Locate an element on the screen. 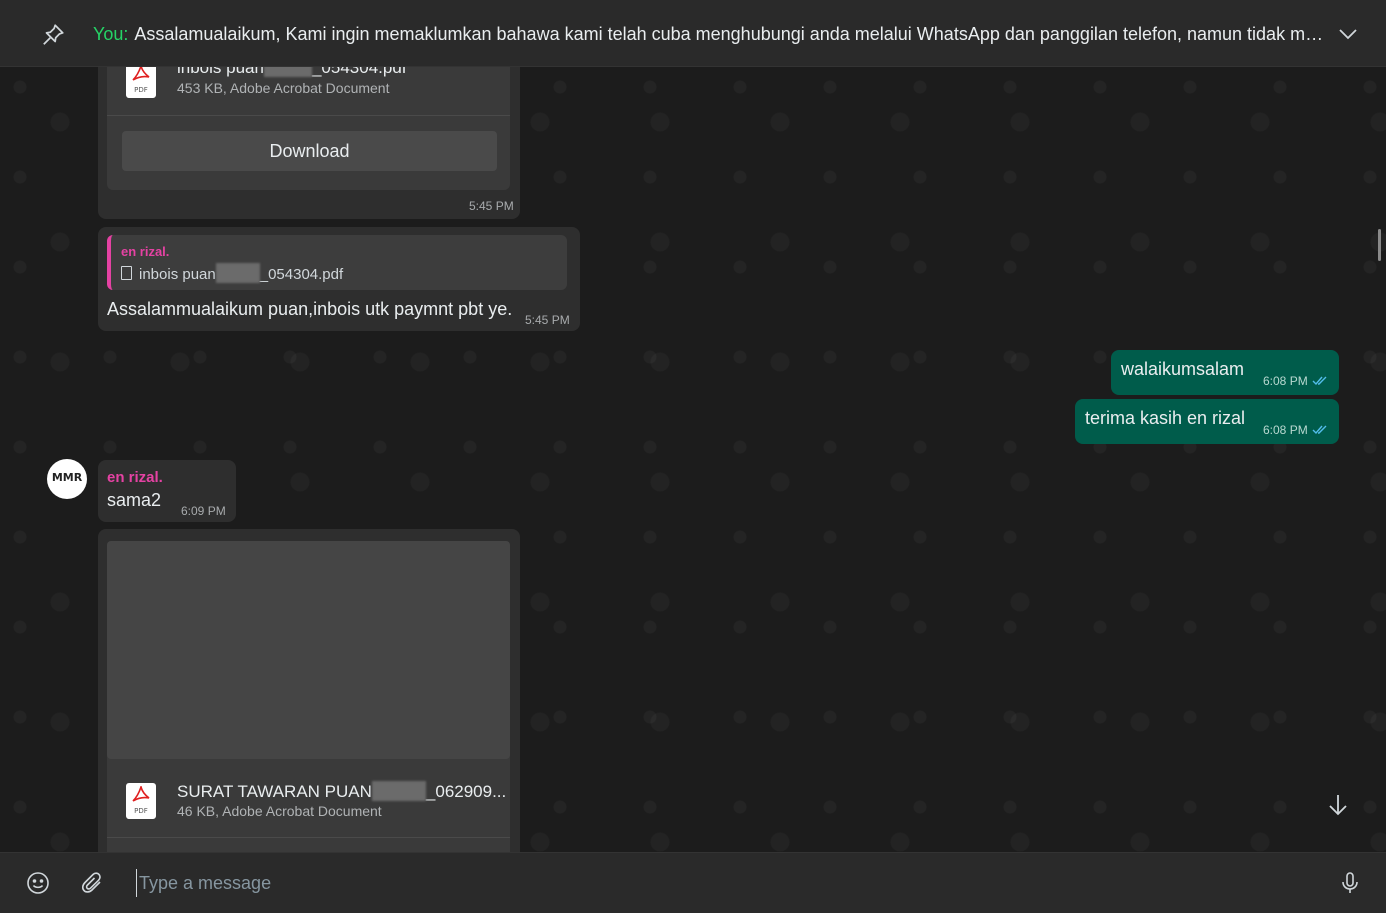 This screenshot has width=1386, height=913. quote-author: en rizal. is located at coordinates (145, 251).